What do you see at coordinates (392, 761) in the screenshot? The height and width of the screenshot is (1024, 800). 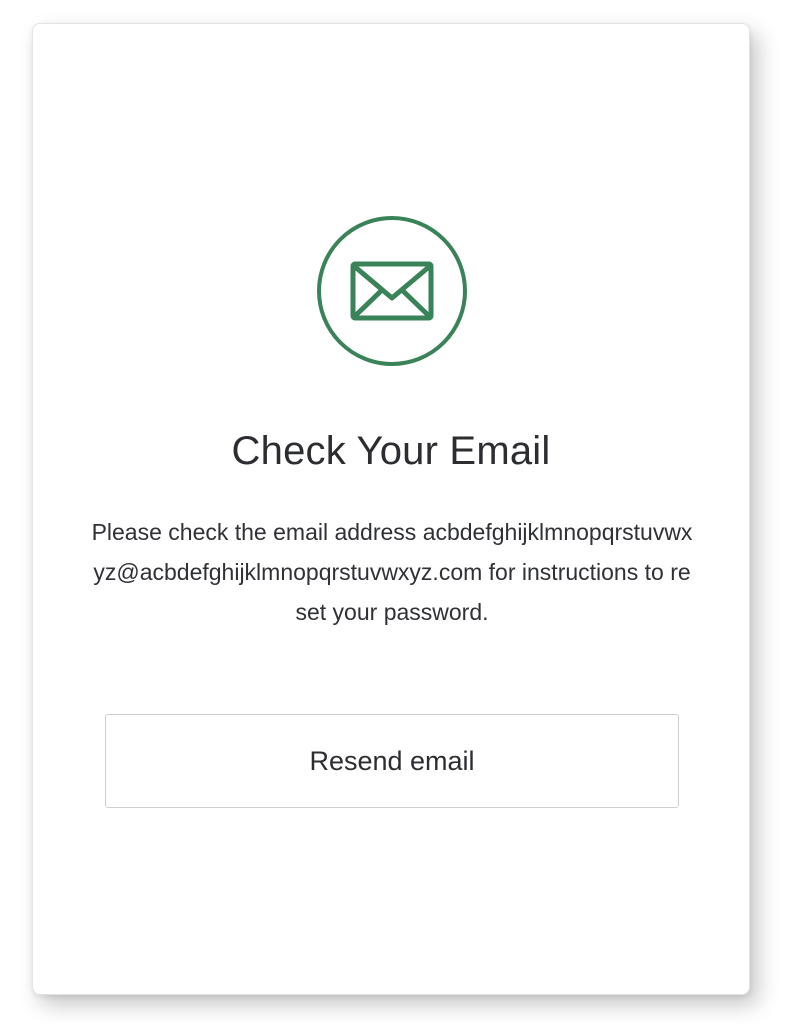 I see `resend-email-button: Resend email` at bounding box center [392, 761].